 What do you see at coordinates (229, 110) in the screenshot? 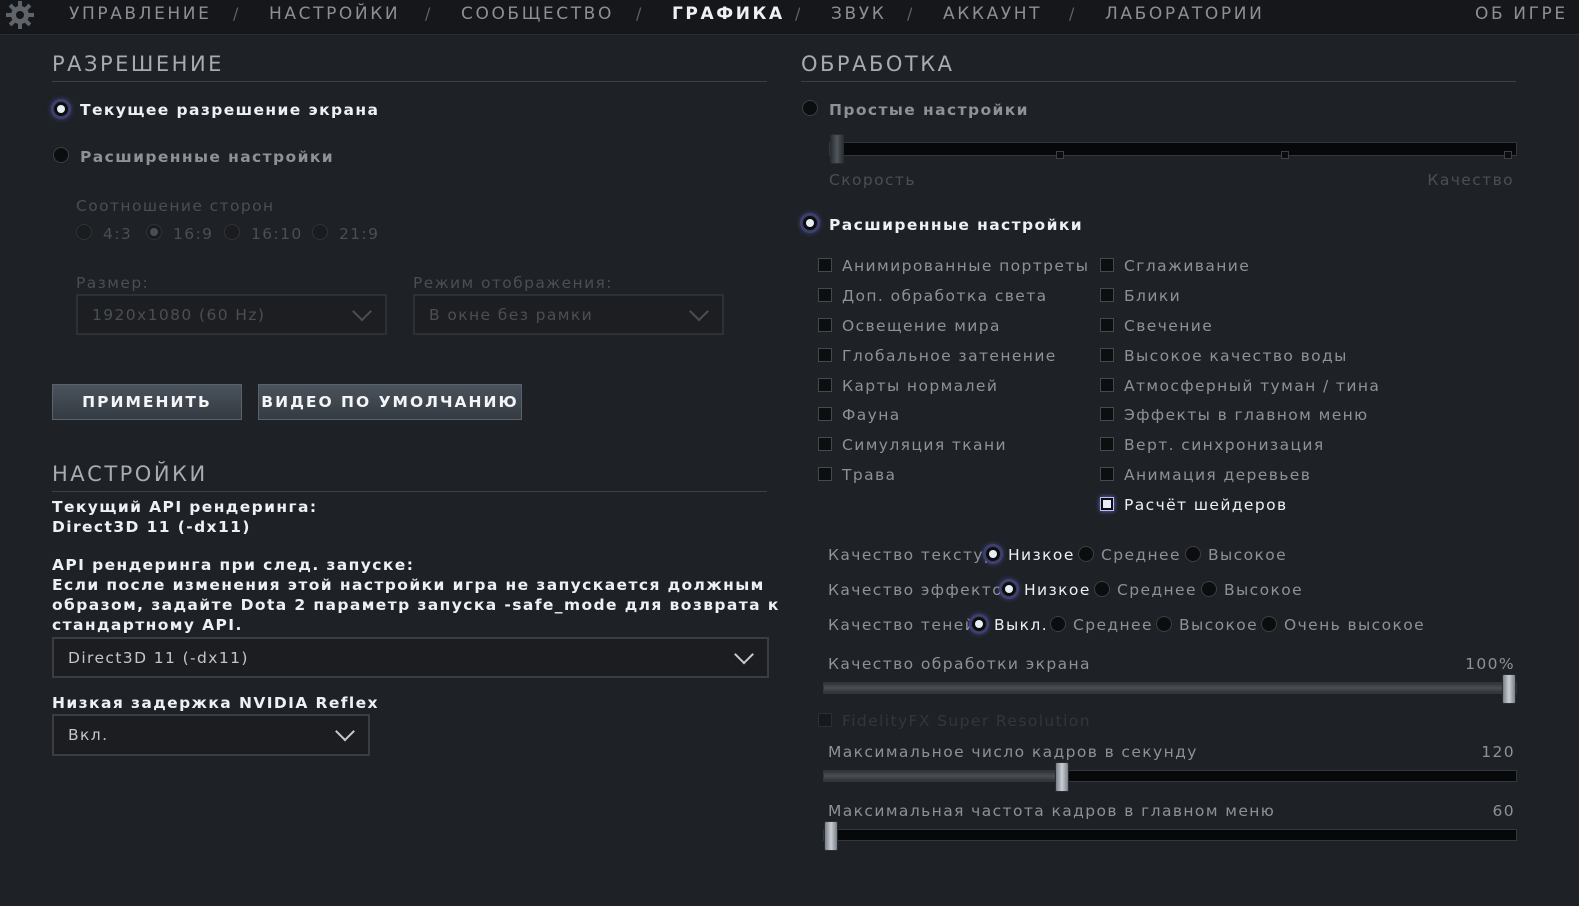
I see `current-resolution-label: Текущее разрешение экрана` at bounding box center [229, 110].